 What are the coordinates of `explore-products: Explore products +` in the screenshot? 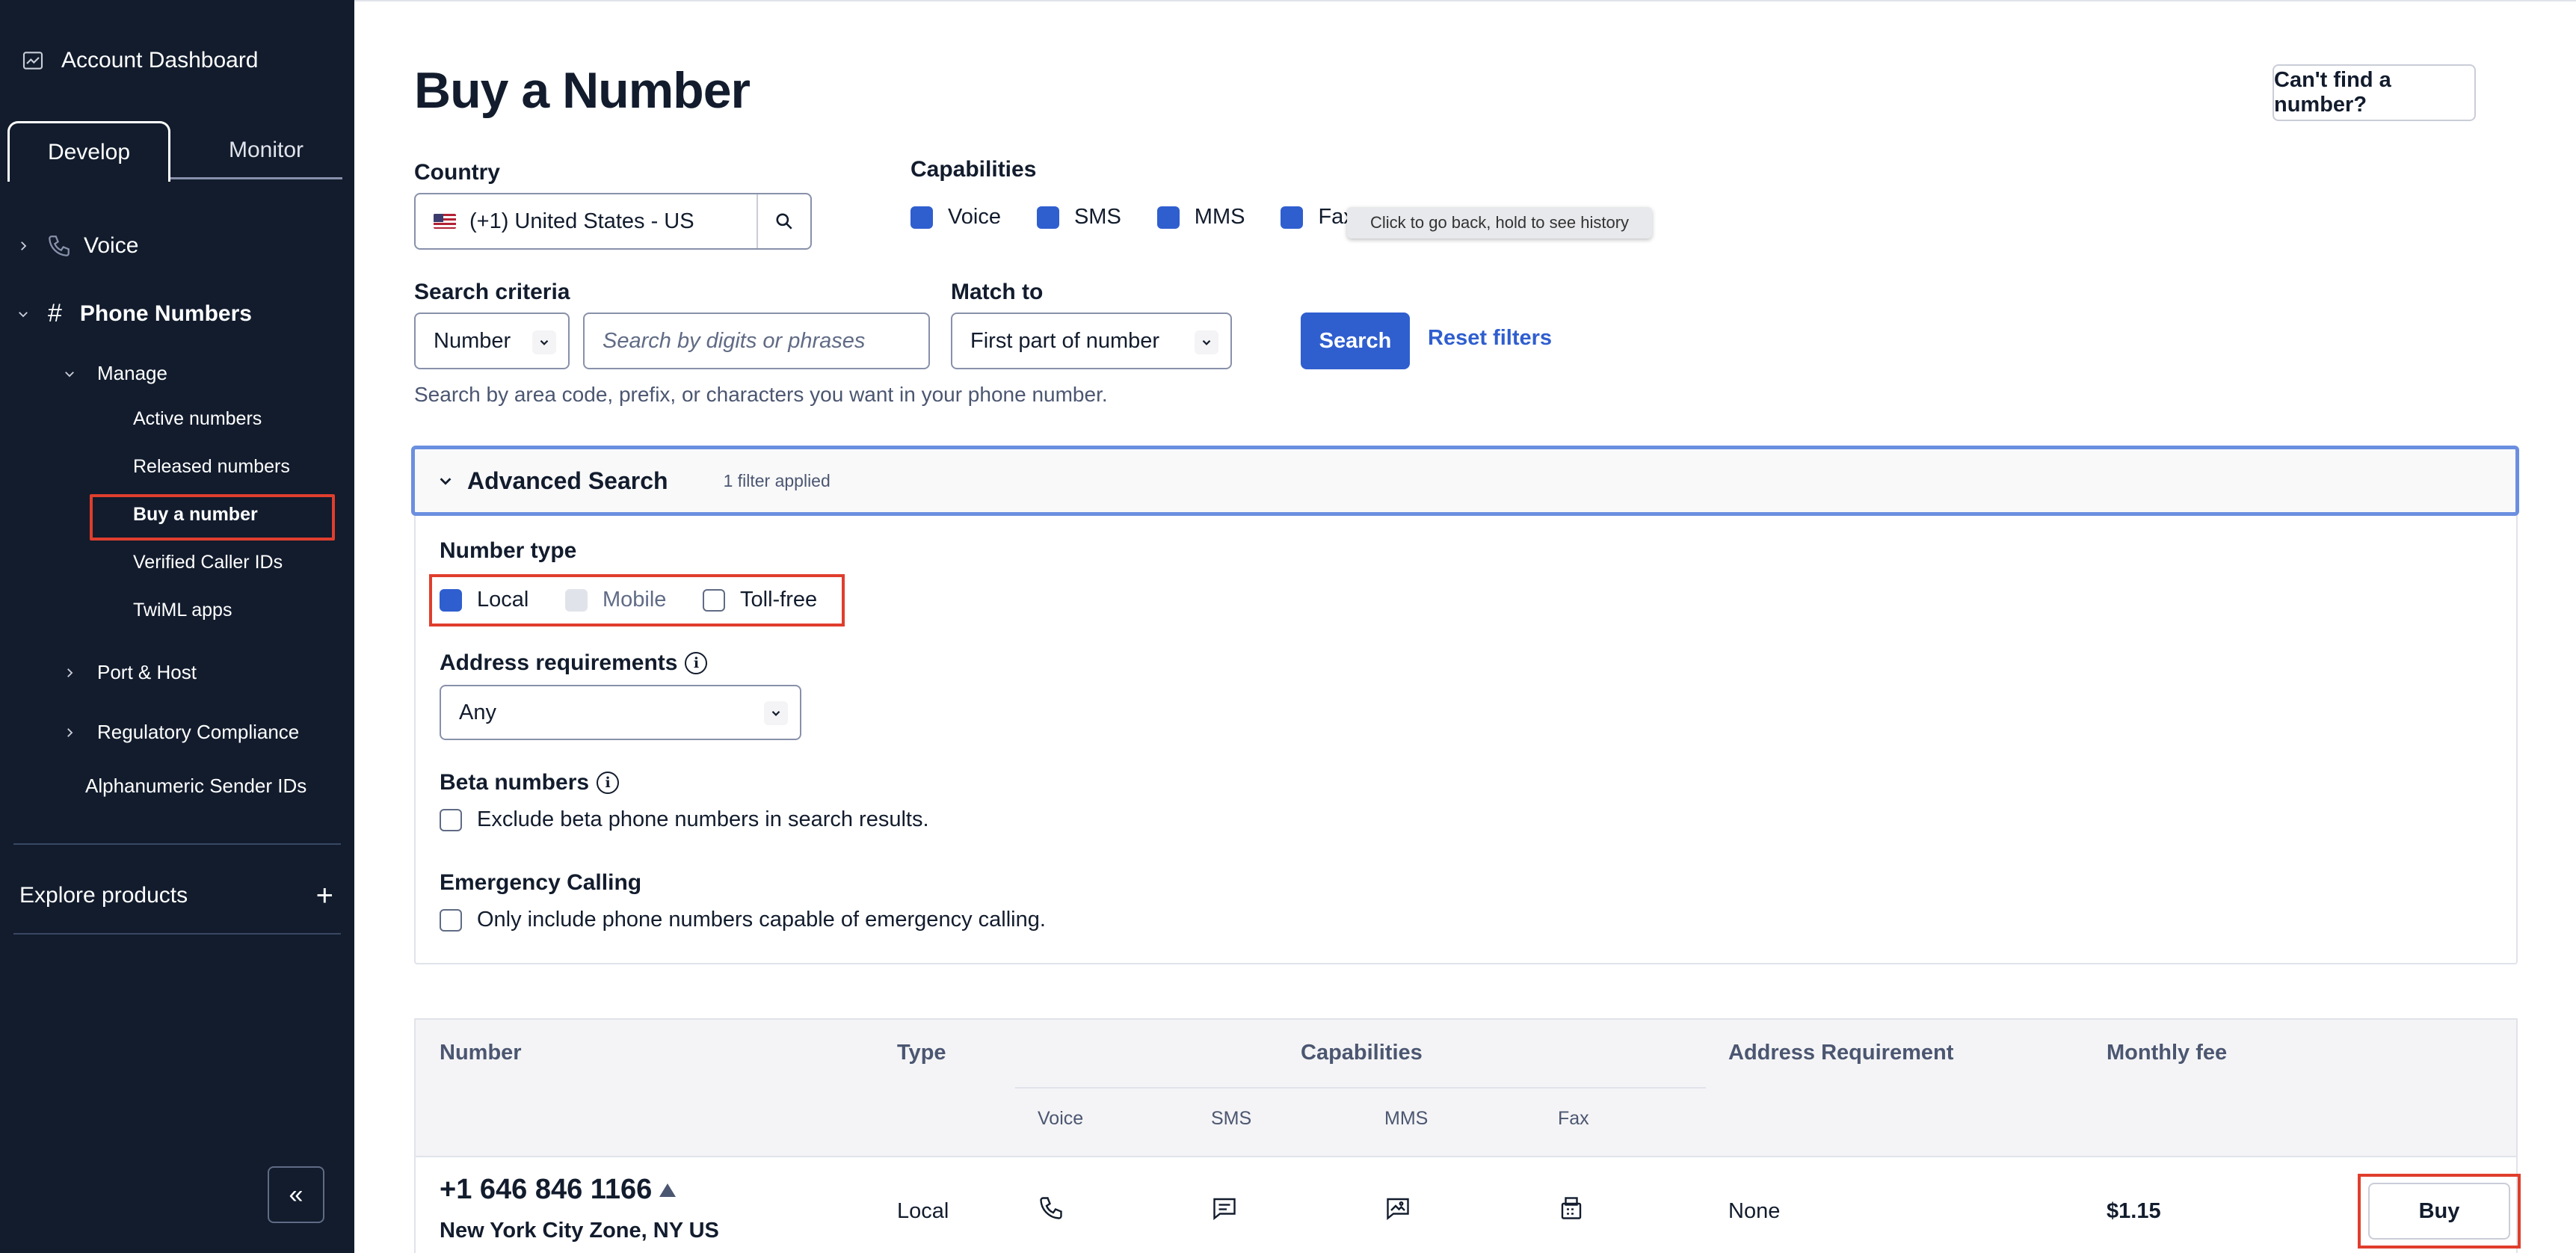 It's located at (176, 896).